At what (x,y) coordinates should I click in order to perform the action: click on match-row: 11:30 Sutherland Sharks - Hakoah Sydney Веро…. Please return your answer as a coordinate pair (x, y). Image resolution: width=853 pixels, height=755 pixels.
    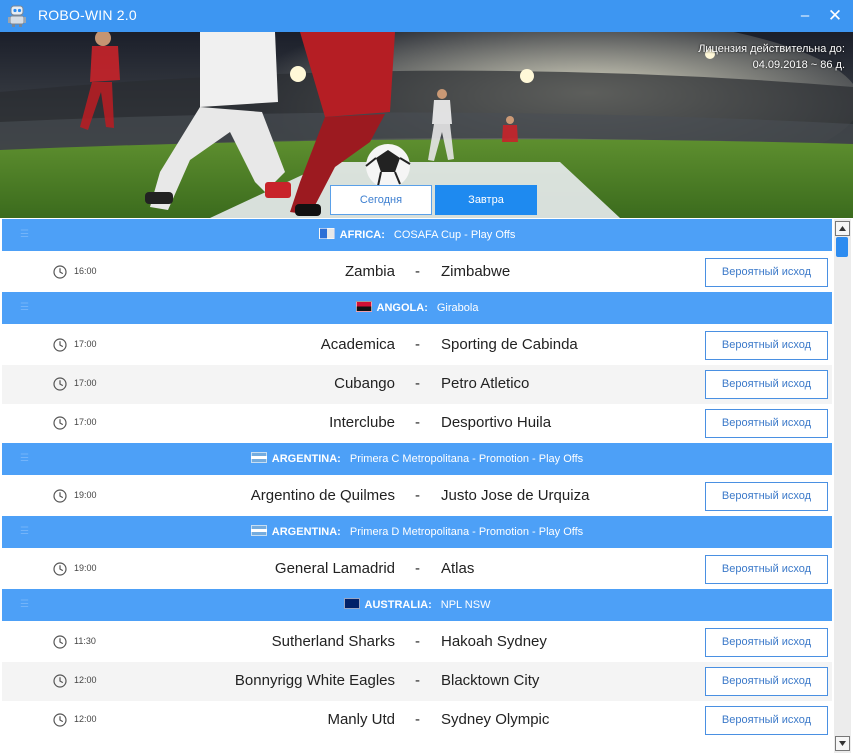
    Looking at the image, I should click on (417, 642).